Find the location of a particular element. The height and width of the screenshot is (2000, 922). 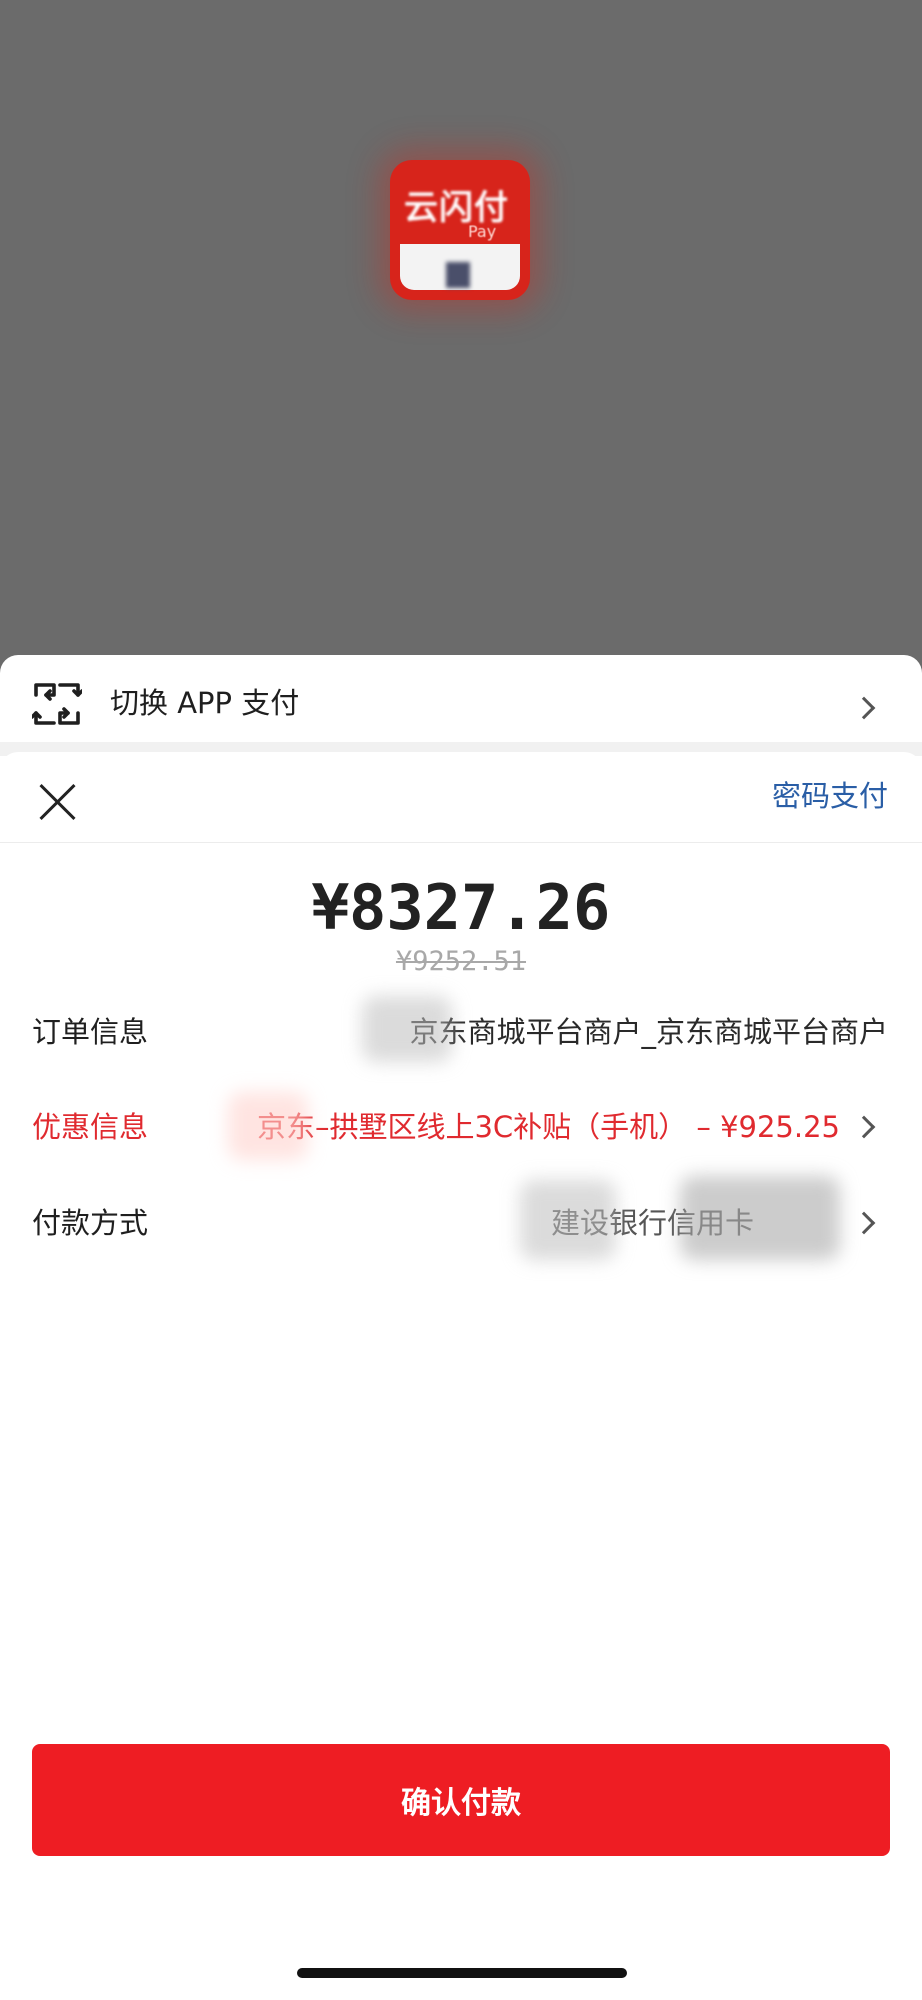

switch-app-pay-label: 切换 APP 支付 is located at coordinates (205, 703).